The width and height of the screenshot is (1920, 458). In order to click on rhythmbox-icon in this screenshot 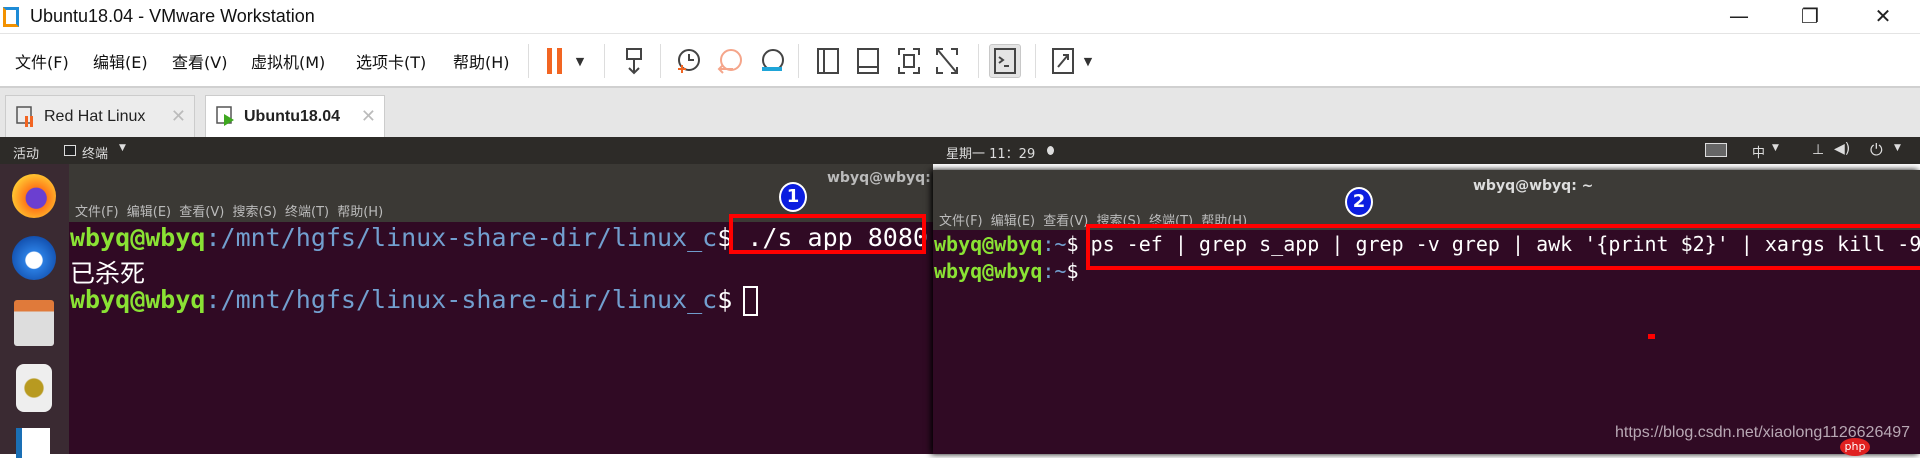, I will do `click(34, 388)`.